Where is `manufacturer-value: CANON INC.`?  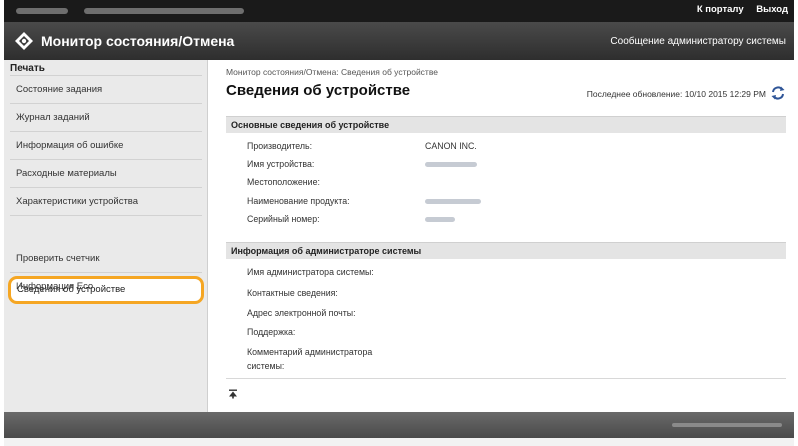 manufacturer-value: CANON INC. is located at coordinates (451, 146).